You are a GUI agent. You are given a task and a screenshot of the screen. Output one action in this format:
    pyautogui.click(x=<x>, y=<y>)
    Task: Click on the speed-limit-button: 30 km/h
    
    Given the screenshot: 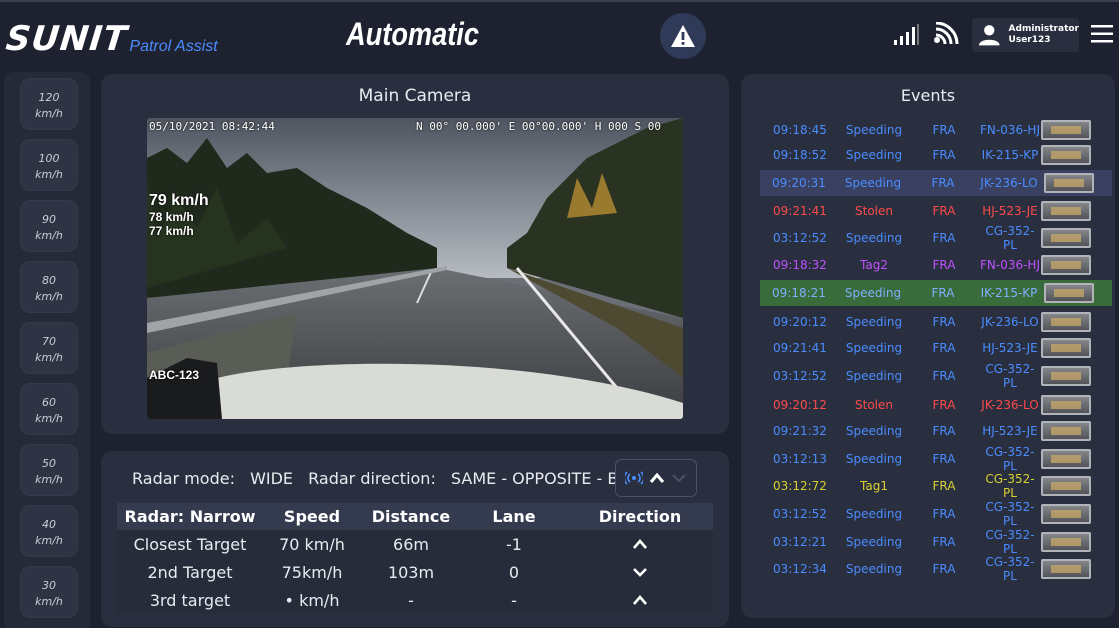 What is the action you would take?
    pyautogui.click(x=49, y=592)
    